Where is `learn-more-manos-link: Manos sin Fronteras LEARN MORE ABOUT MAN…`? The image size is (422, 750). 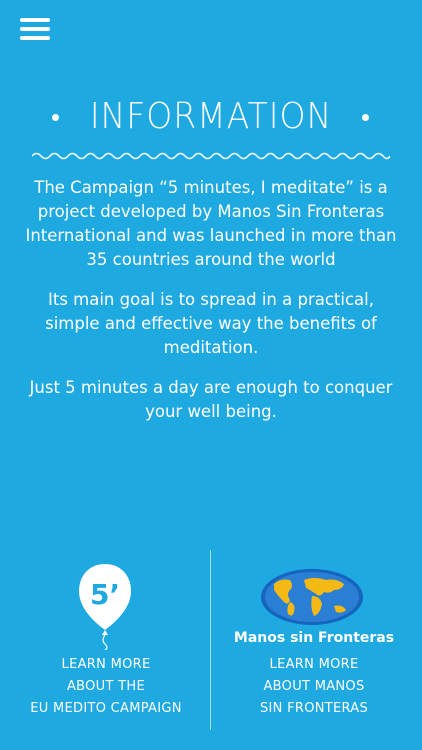 learn-more-manos-link: Manos sin Fronteras LEARN MORE ABOUT MAN… is located at coordinates (314, 640).